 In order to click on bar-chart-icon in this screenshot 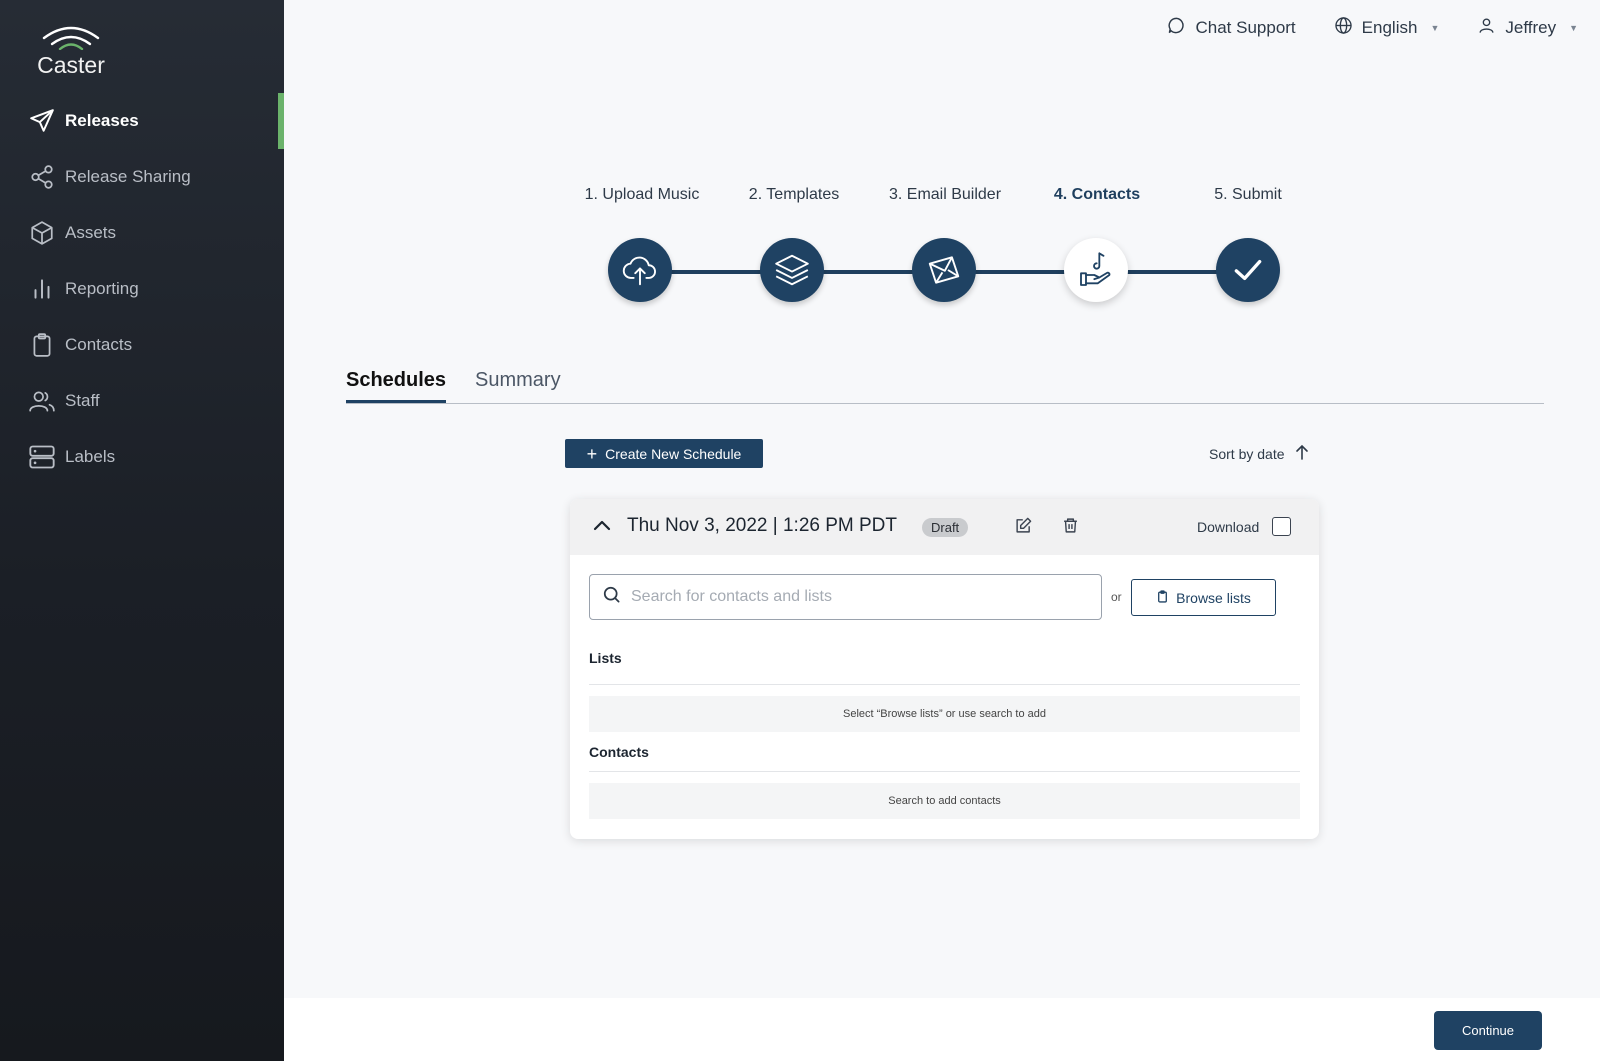, I will do `click(42, 289)`.